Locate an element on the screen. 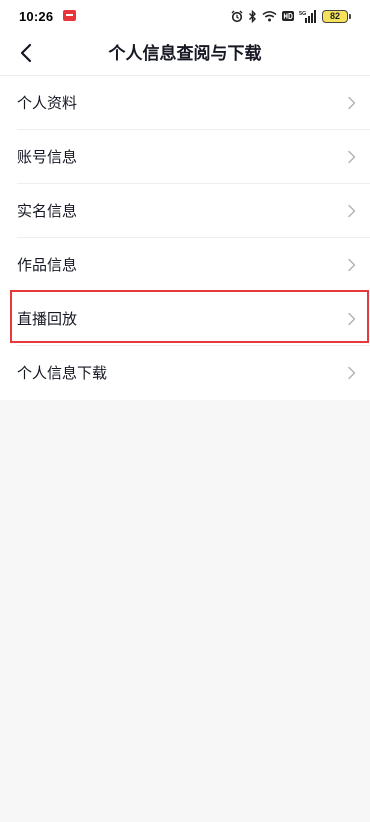 This screenshot has width=370, height=822. menu-item-account-info: 账号信息 is located at coordinates (185, 157).